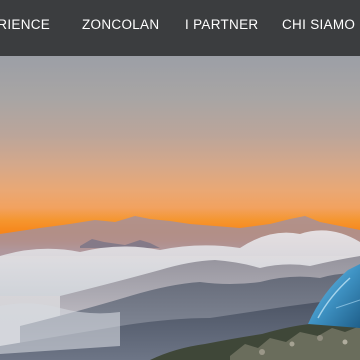 Image resolution: width=360 pixels, height=360 pixels. What do you see at coordinates (221, 25) in the screenshot?
I see `nav-item-i-partner: I PARTNER` at bounding box center [221, 25].